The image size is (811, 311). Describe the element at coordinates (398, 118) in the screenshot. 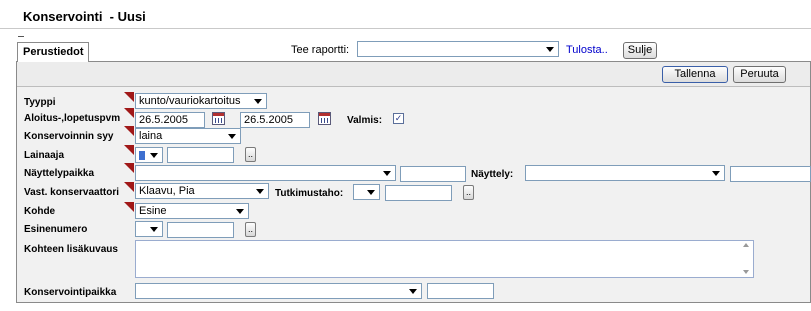

I see `valmis-checkbox: ✓` at that location.